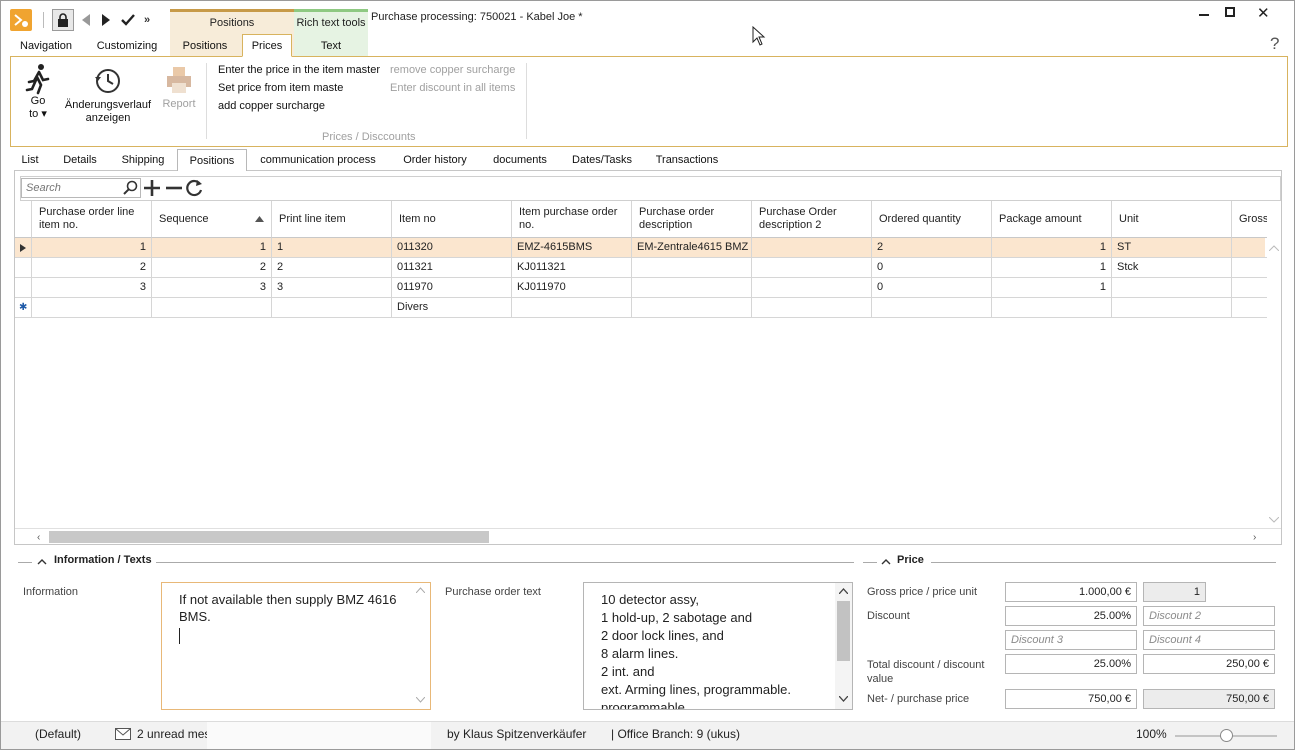 The width and height of the screenshot is (1295, 750). Describe the element at coordinates (42, 561) in the screenshot. I see `collapse-info-icon` at that location.